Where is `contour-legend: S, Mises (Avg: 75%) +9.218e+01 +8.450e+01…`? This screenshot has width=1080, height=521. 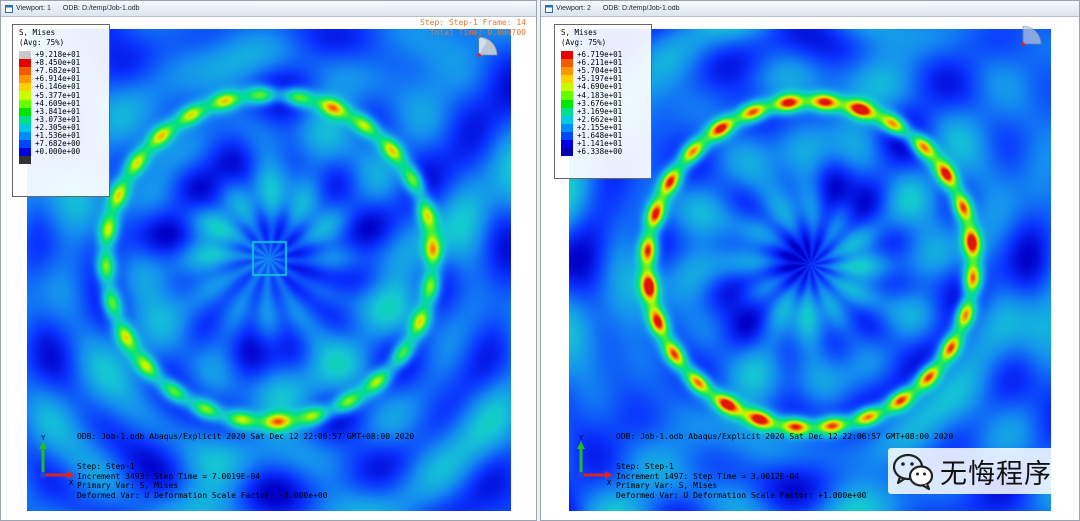 contour-legend: S, Mises (Avg: 75%) +9.218e+01 +8.450e+01… is located at coordinates (61, 110).